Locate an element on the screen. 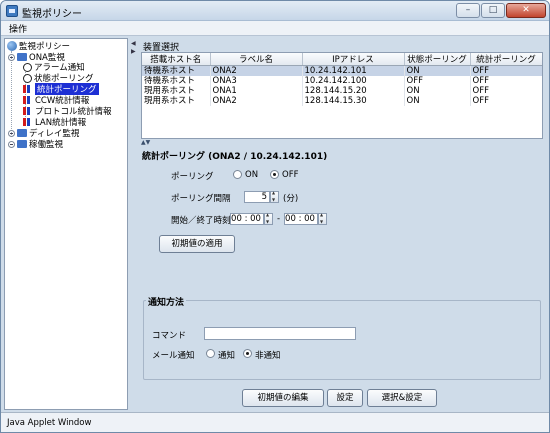 The height and width of the screenshot is (433, 550). column-header: IPアドレス is located at coordinates (353, 59).